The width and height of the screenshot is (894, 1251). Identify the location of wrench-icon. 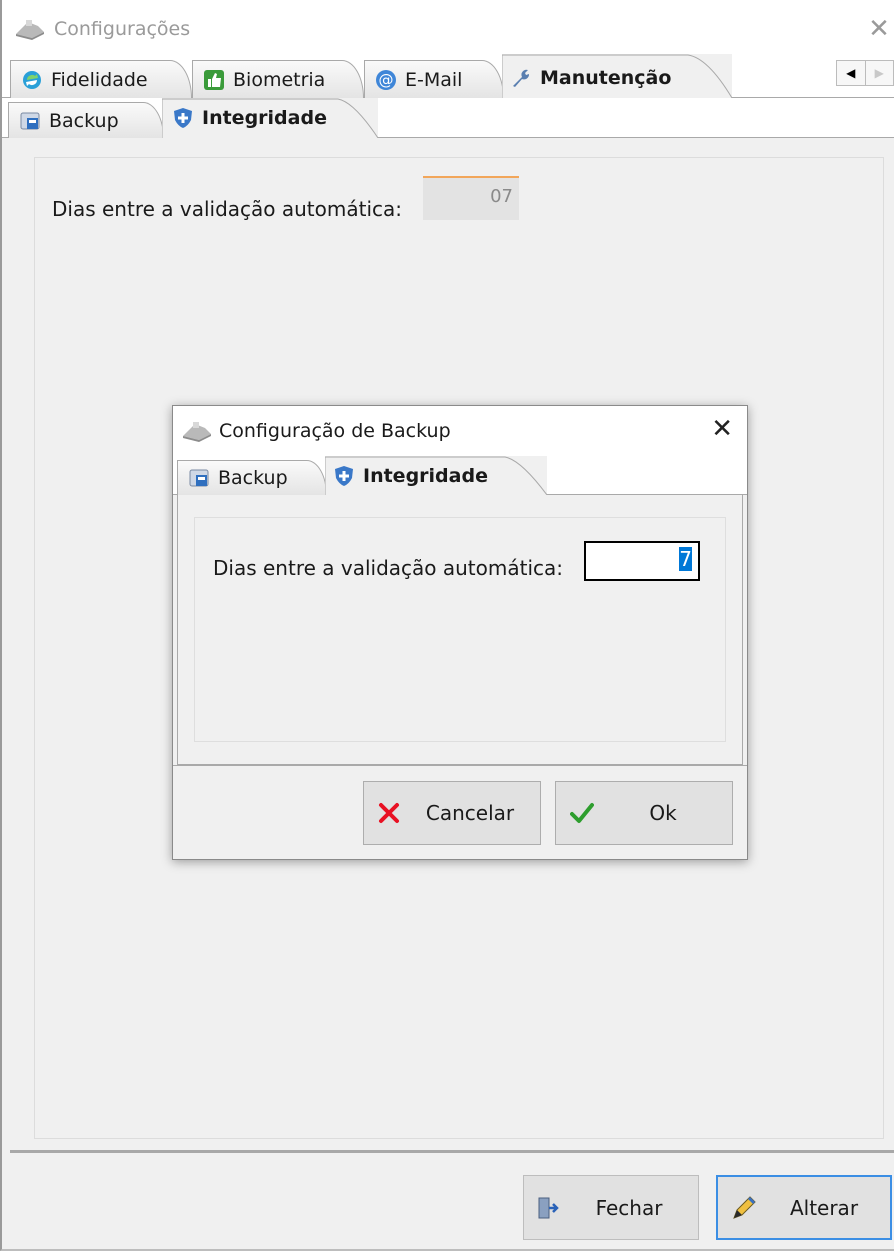
(521, 78).